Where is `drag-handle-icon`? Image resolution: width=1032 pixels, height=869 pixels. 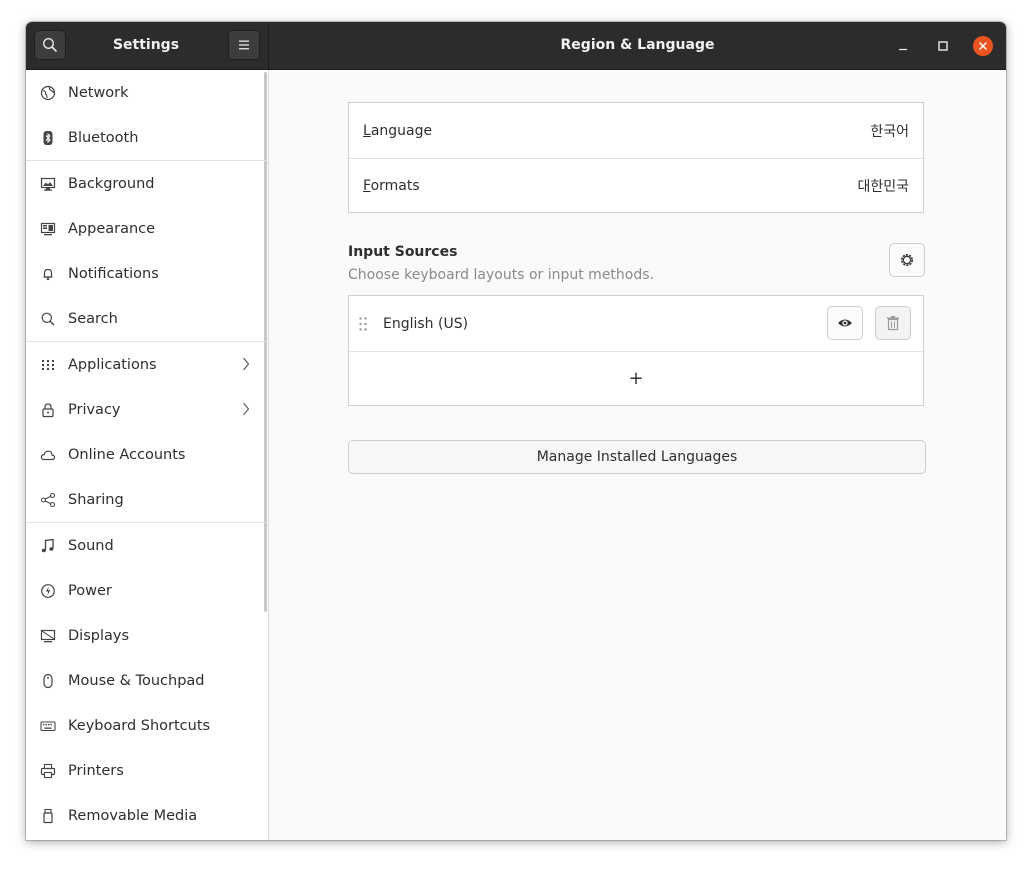
drag-handle-icon is located at coordinates (363, 324).